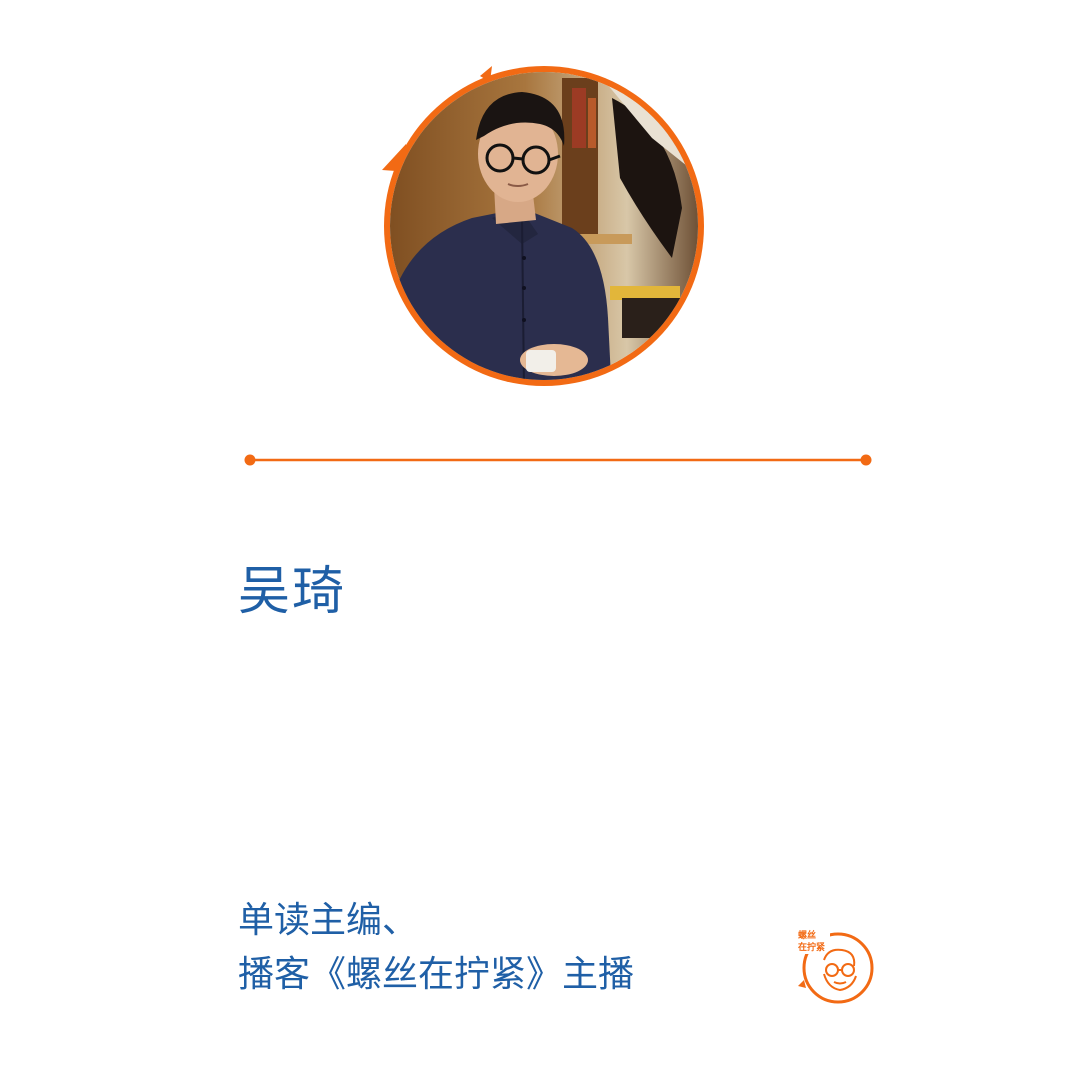 This screenshot has width=1080, height=1080. I want to click on person-name: 吴琦, so click(292, 592).